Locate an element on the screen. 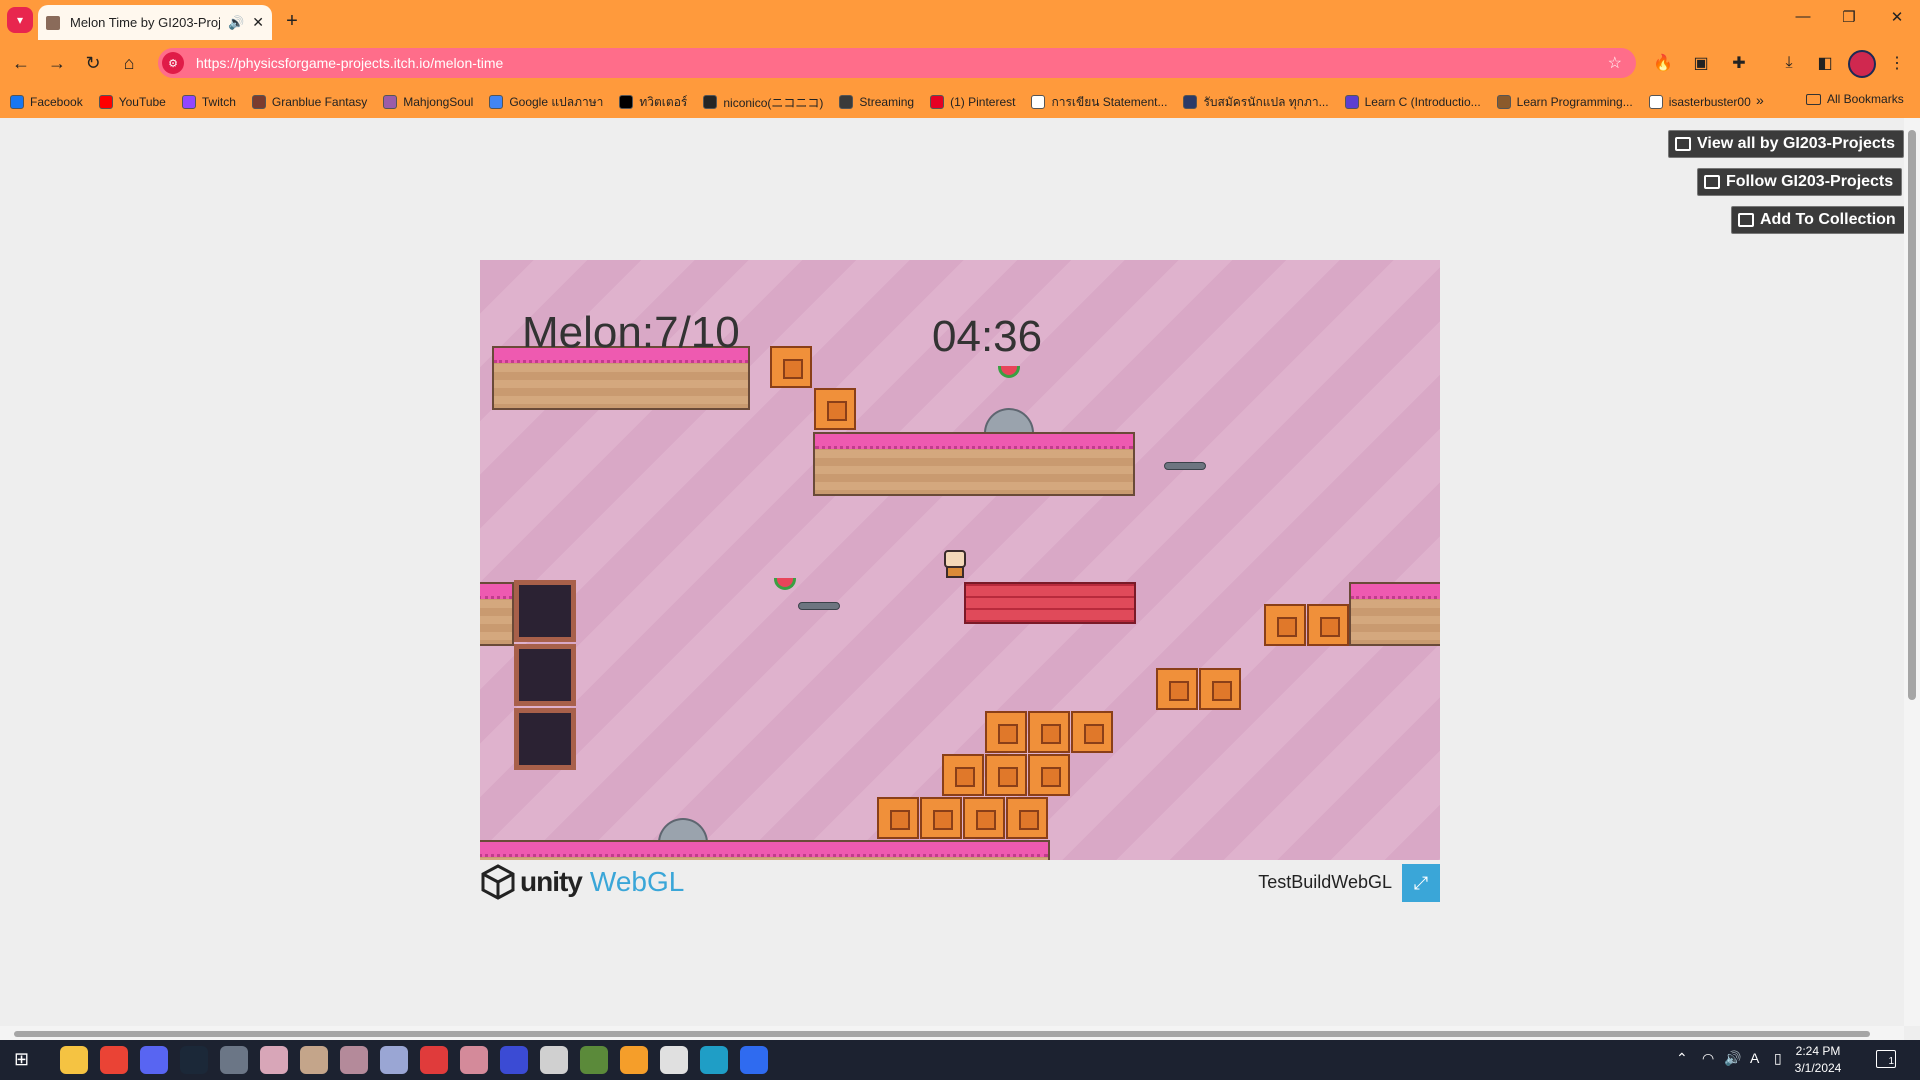  minecraft-icon is located at coordinates (594, 1060).